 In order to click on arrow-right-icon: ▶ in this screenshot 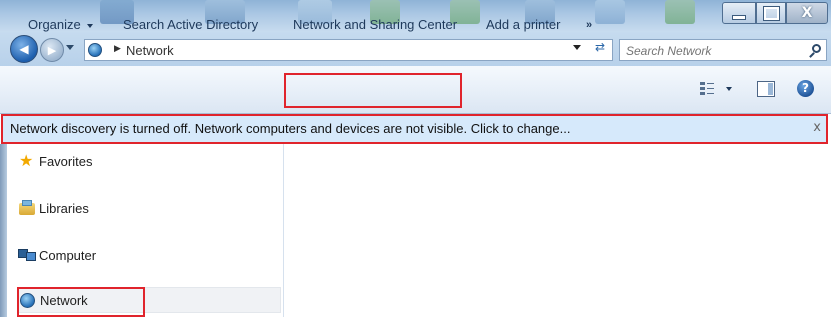, I will do `click(52, 50)`.